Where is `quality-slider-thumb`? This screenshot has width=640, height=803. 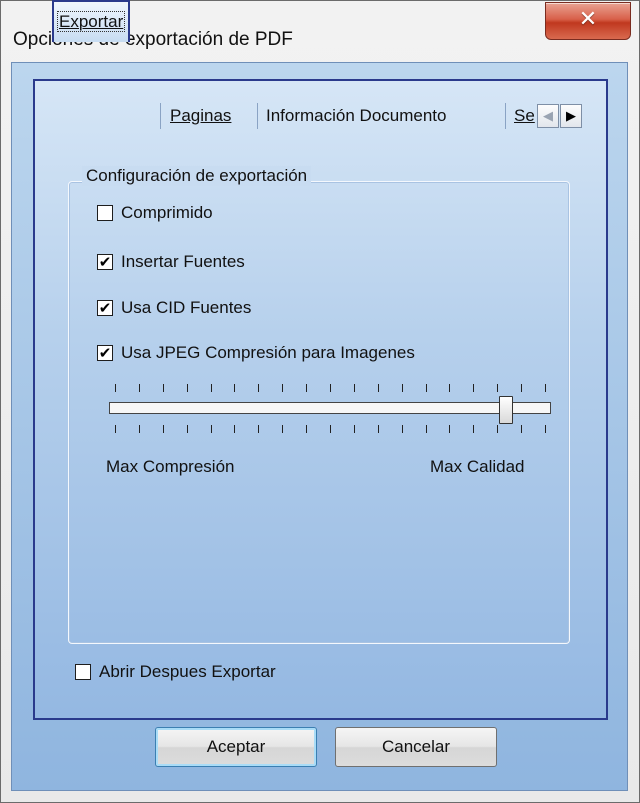 quality-slider-thumb is located at coordinates (506, 410).